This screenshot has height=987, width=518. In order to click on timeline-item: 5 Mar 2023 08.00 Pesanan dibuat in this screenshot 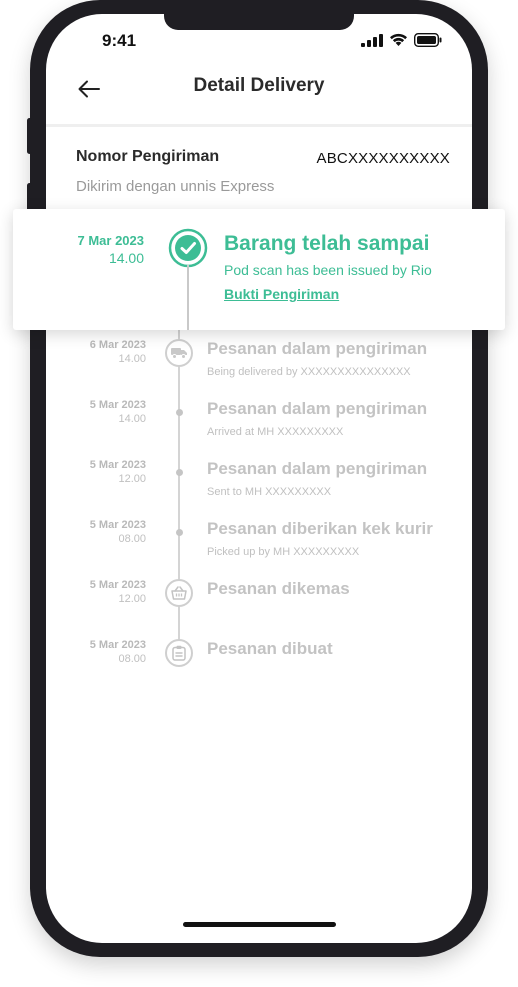, I will do `click(259, 664)`.